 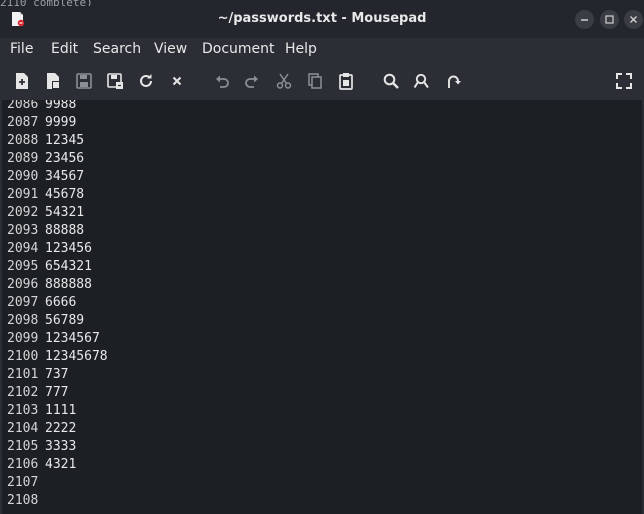 What do you see at coordinates (146, 81) in the screenshot?
I see `reload-icon` at bounding box center [146, 81].